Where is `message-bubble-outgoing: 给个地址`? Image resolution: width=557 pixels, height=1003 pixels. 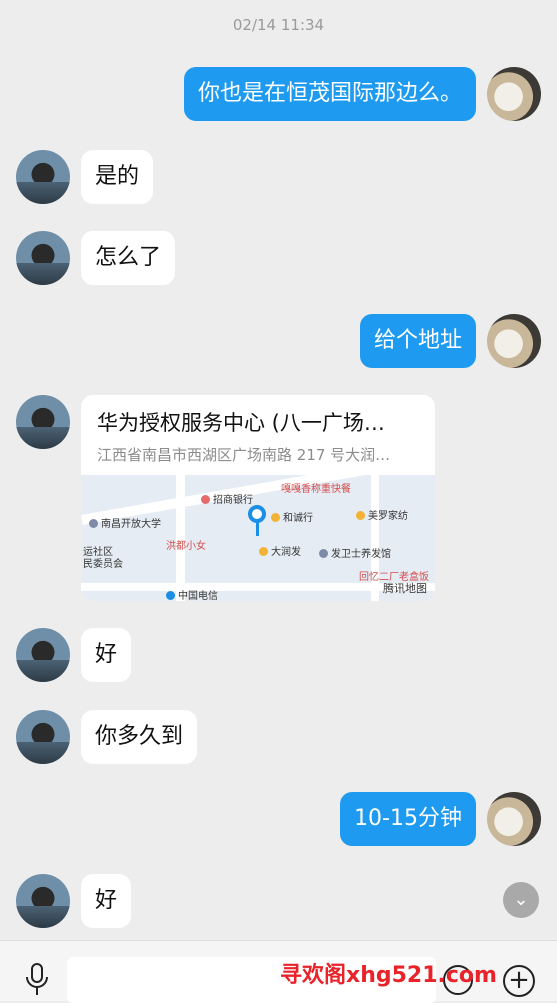
message-bubble-outgoing: 给个地址 is located at coordinates (417, 341).